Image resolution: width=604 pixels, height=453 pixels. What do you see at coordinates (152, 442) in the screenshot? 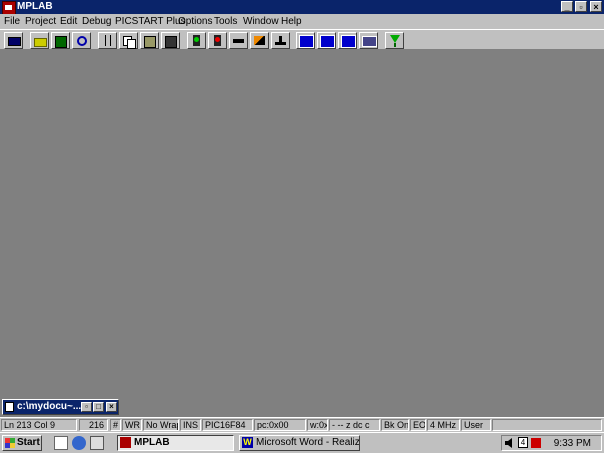
I see `taskbar-item-label: MPLAB` at bounding box center [152, 442].